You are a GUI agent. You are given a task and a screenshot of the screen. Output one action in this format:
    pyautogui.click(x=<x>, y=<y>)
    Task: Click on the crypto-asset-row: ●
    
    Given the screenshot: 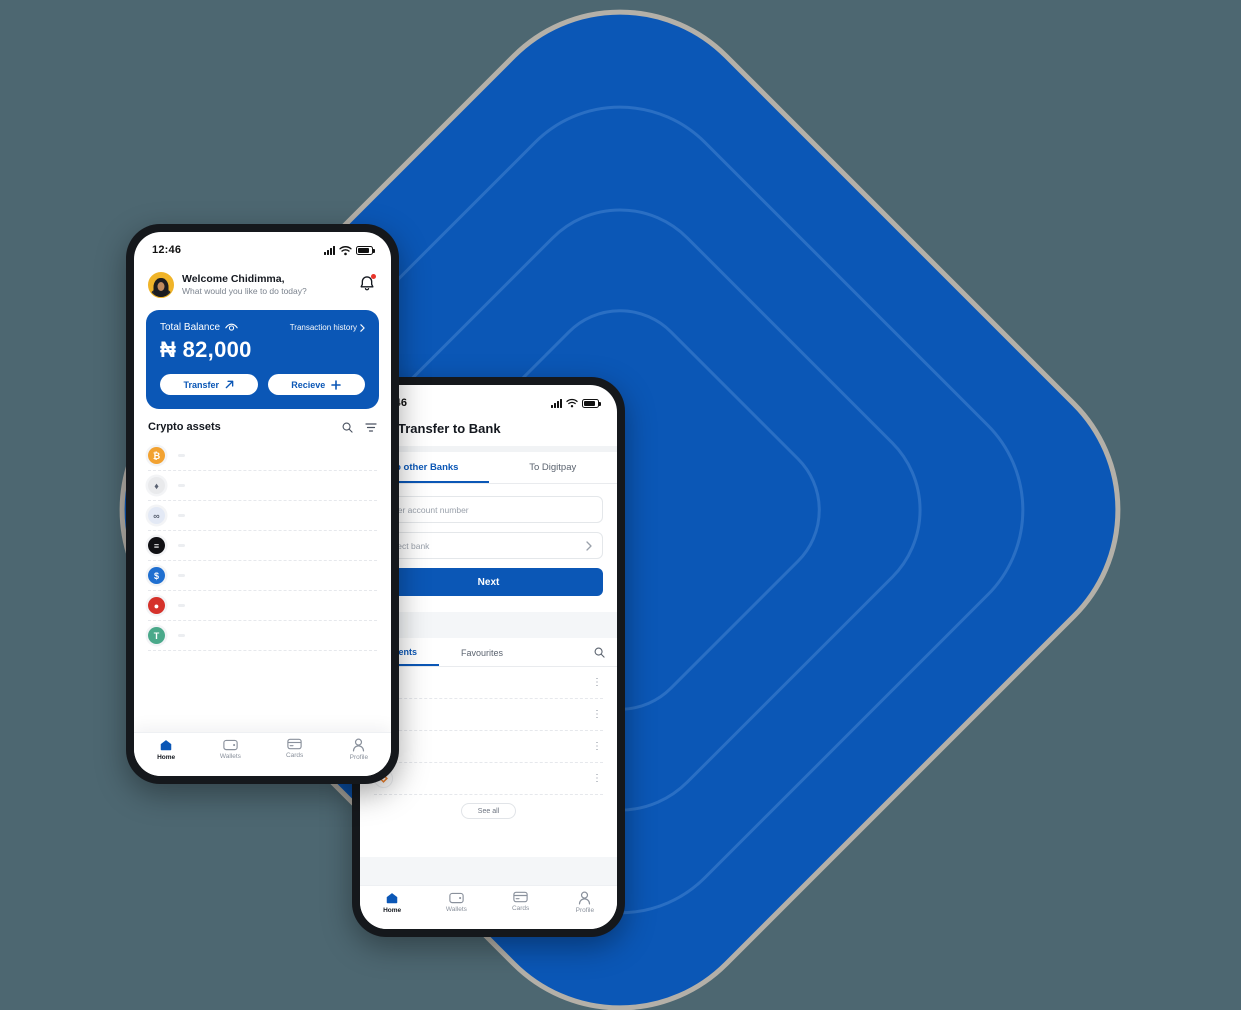 What is the action you would take?
    pyautogui.click(x=262, y=606)
    